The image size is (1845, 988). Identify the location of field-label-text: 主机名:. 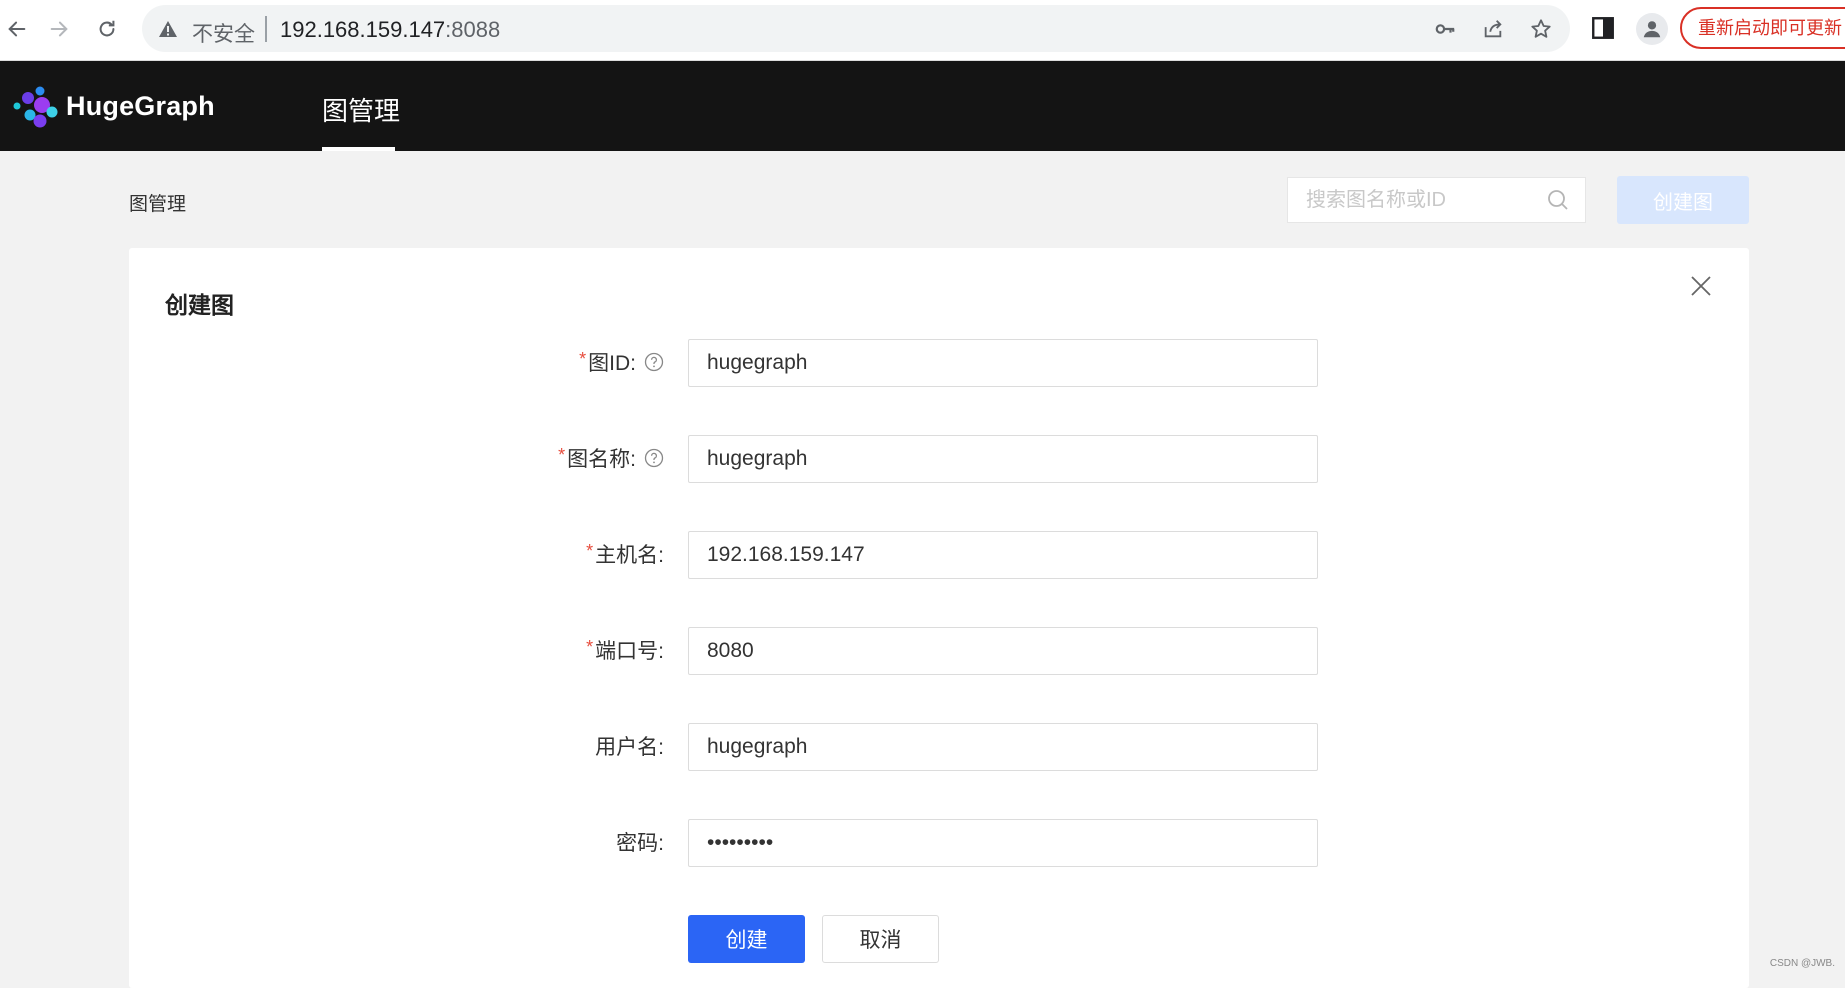
(629, 555).